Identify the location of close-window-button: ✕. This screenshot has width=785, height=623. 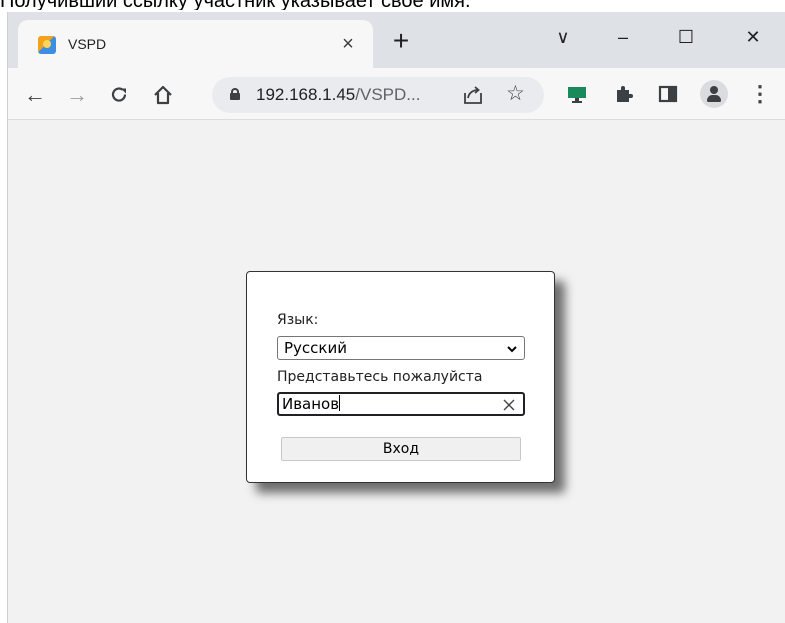
(753, 37).